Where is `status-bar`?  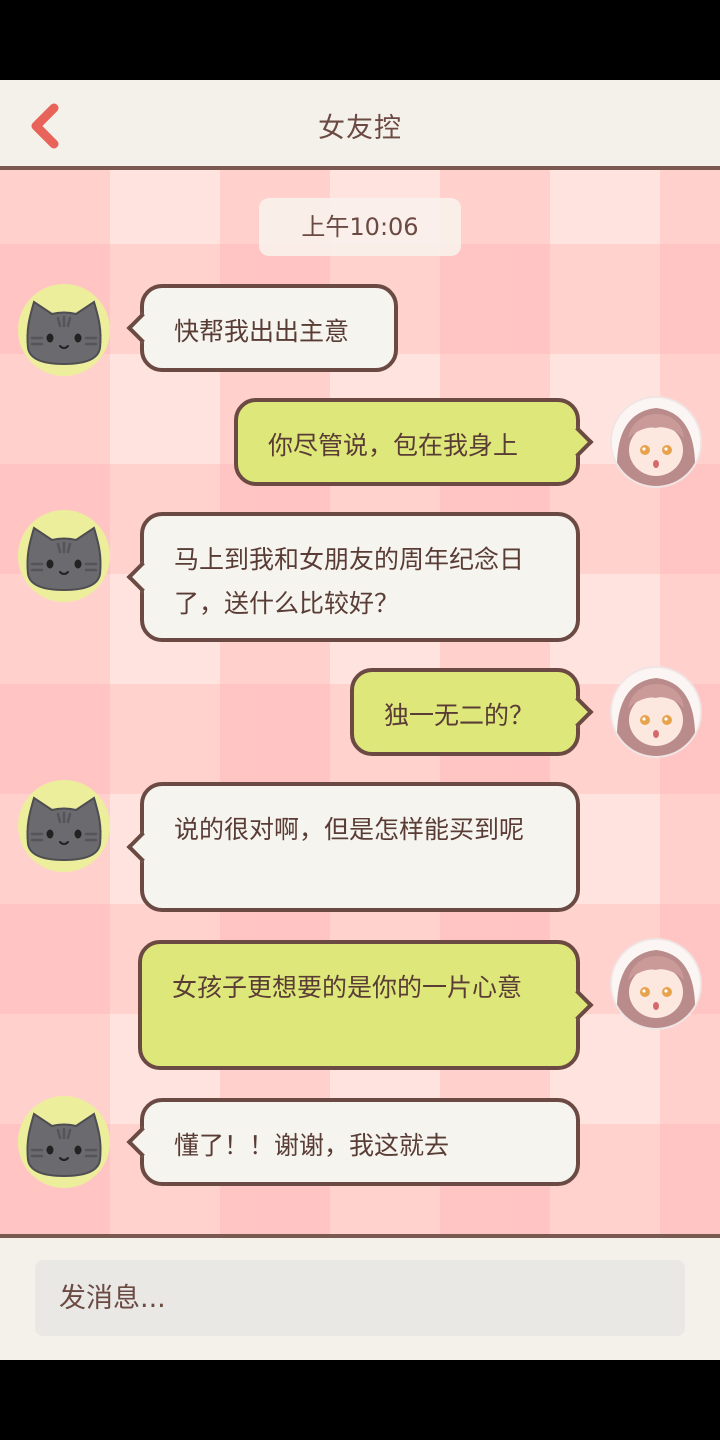 status-bar is located at coordinates (360, 40).